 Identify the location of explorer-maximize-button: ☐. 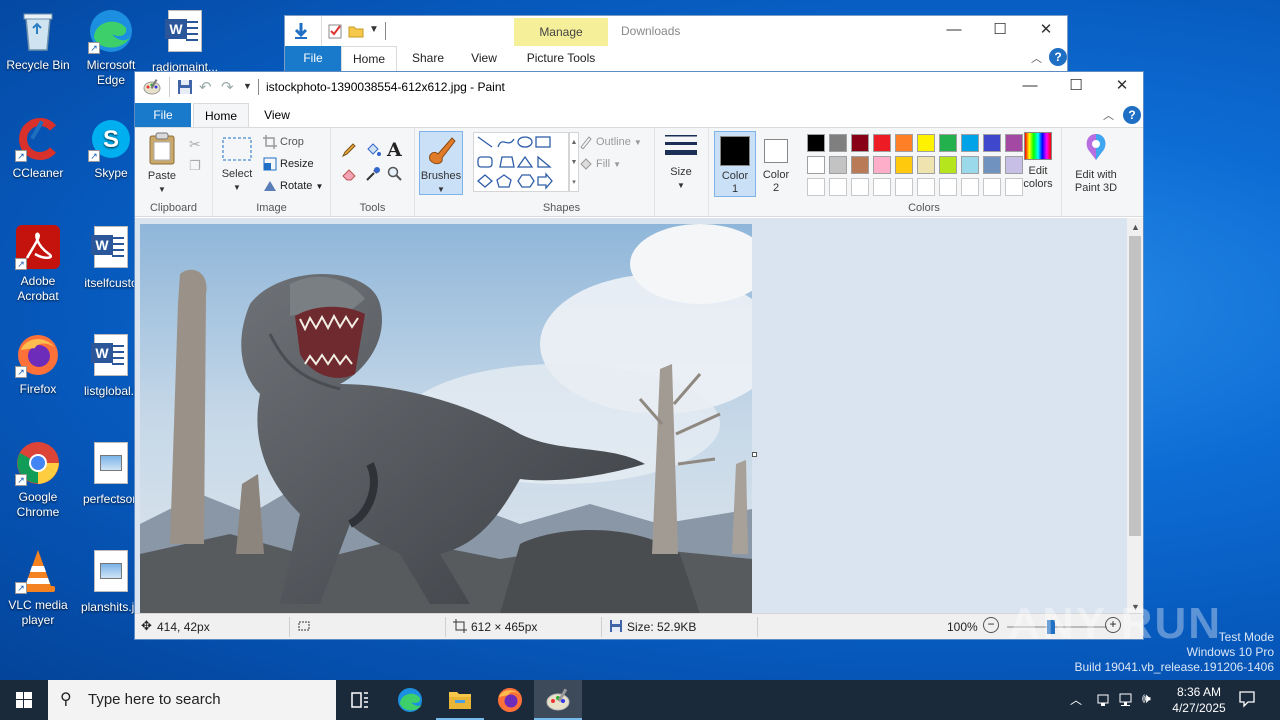
(1000, 31).